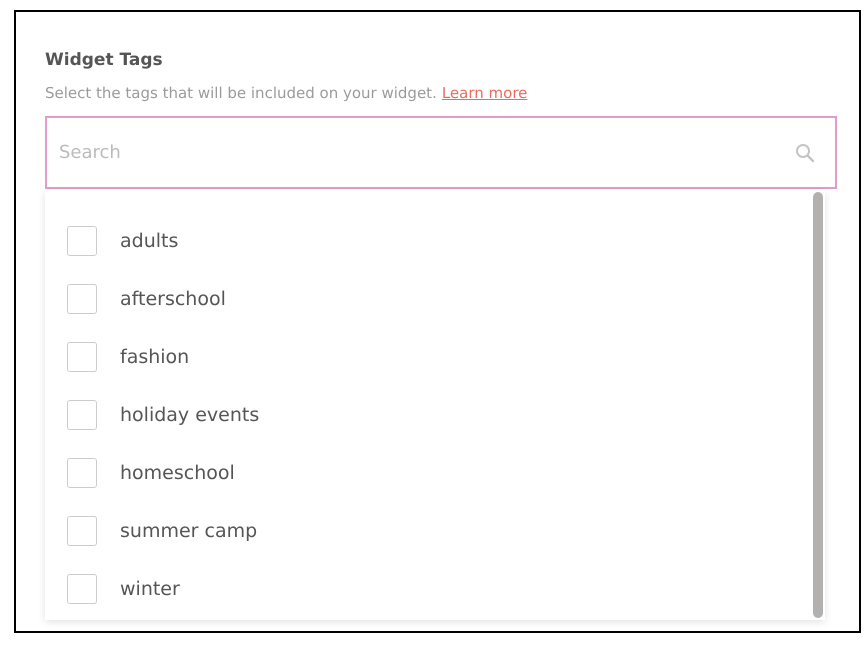  I want to click on tag-label: fashion, so click(155, 357).